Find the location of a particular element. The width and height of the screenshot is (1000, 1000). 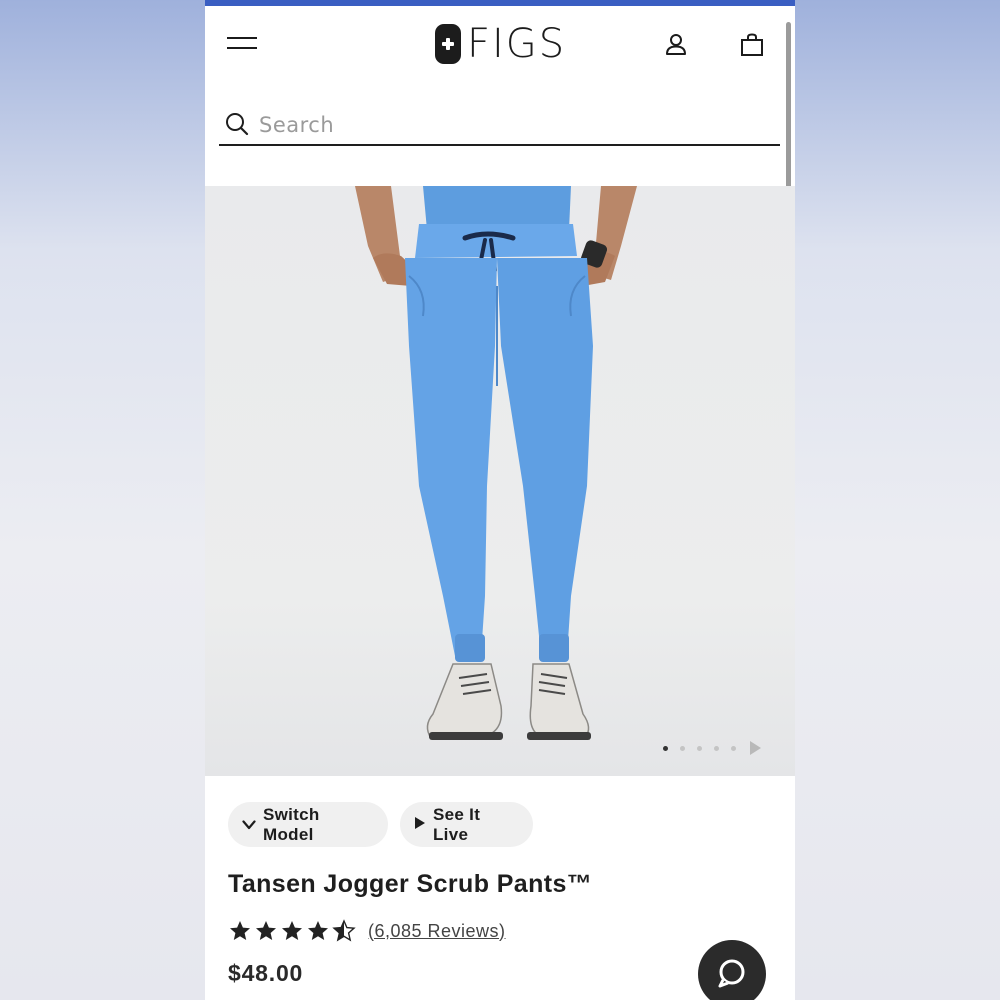

product-title: Tansen Jogger Scrub Pants™ is located at coordinates (410, 884).